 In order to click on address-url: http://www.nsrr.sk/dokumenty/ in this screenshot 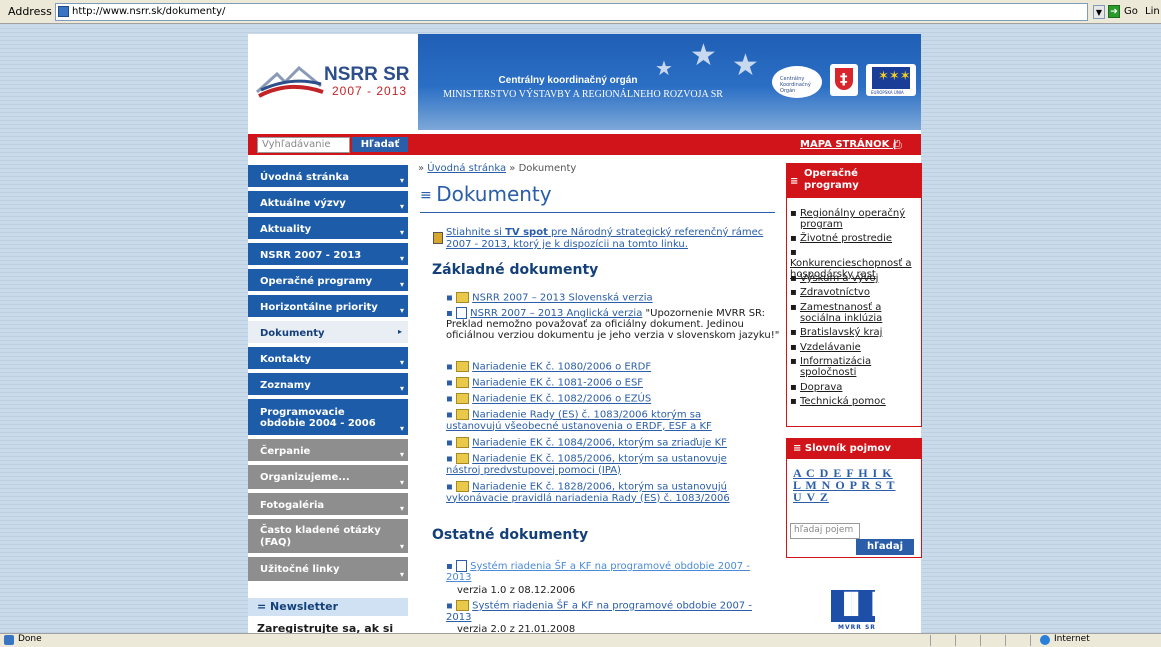, I will do `click(148, 11)`.